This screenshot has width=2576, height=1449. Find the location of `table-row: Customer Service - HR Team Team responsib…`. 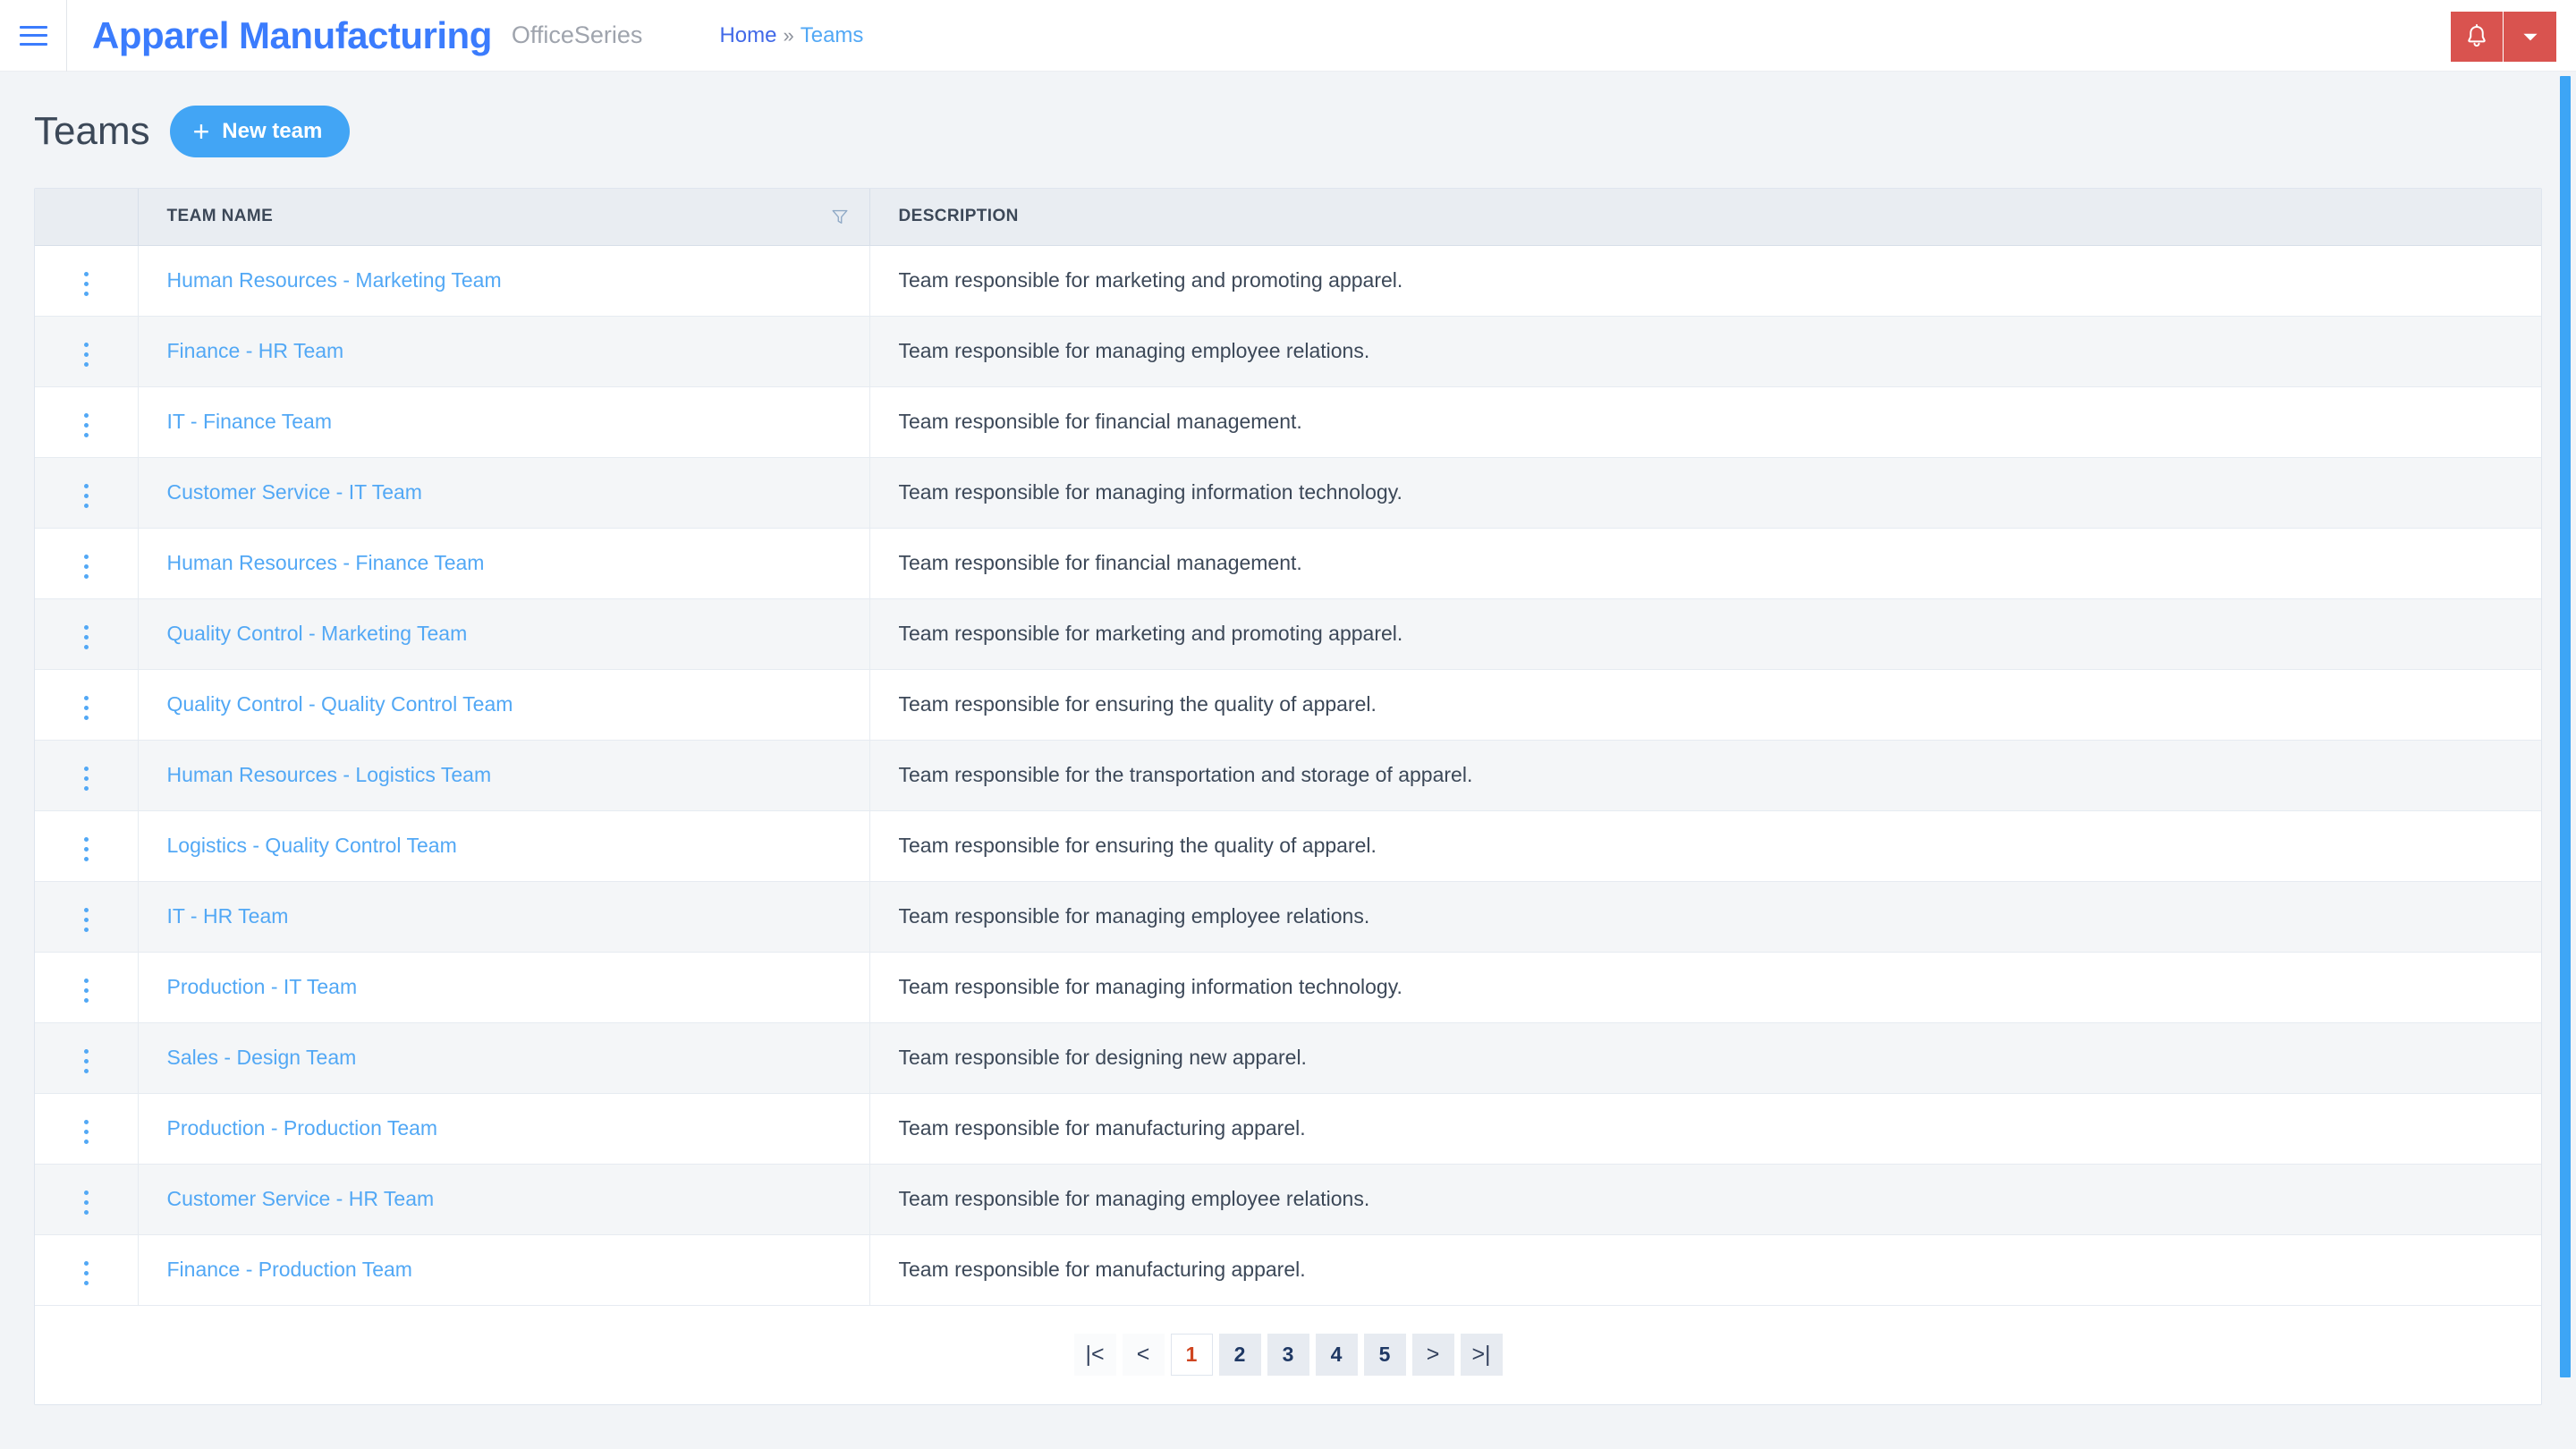

table-row: Customer Service - HR Team Team responsib… is located at coordinates (1288, 1199).